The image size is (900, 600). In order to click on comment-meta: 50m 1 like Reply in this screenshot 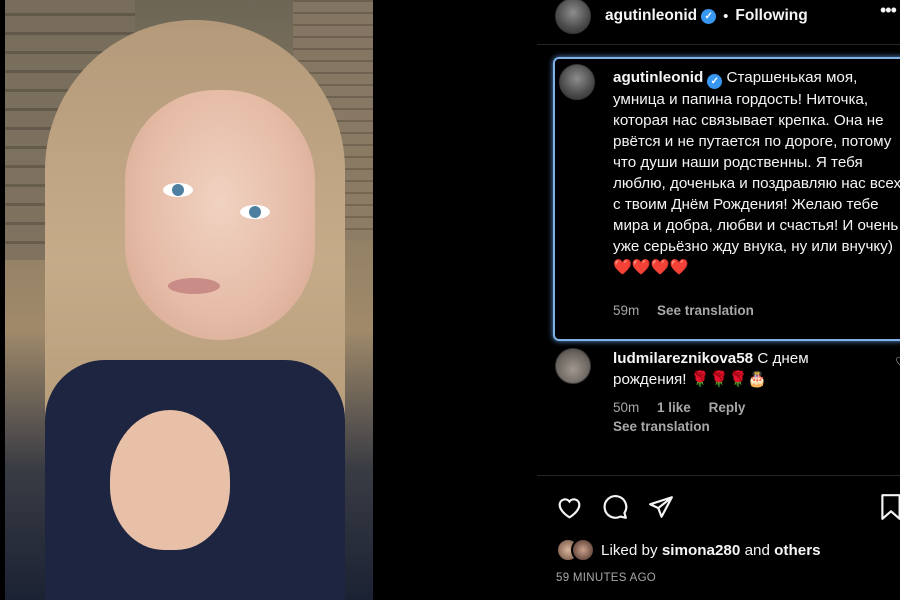, I will do `click(686, 407)`.